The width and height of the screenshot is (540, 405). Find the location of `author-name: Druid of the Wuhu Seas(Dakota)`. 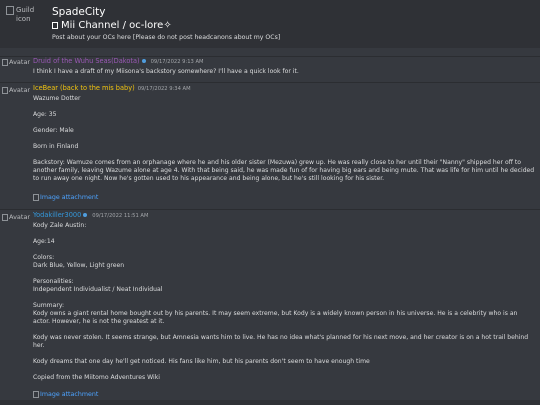

author-name: Druid of the Wuhu Seas(Dakota) is located at coordinates (86, 61).